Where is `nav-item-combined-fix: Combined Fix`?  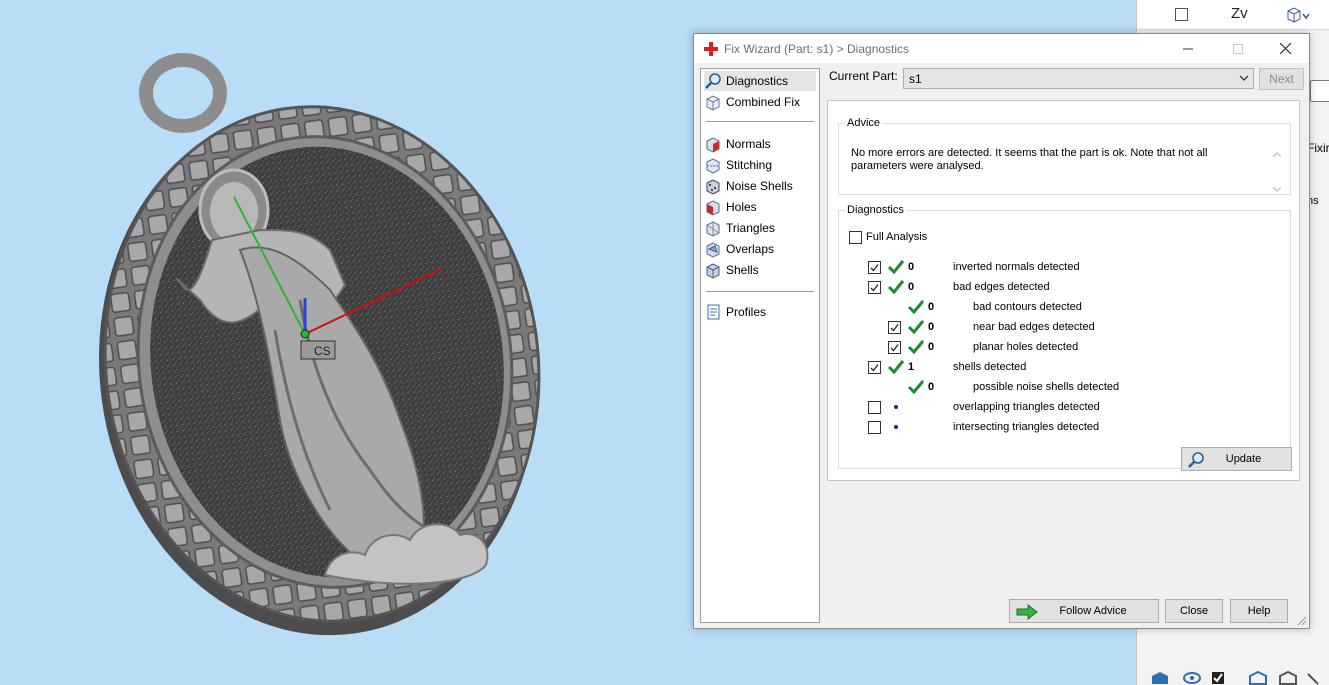 nav-item-combined-fix: Combined Fix is located at coordinates (760, 102).